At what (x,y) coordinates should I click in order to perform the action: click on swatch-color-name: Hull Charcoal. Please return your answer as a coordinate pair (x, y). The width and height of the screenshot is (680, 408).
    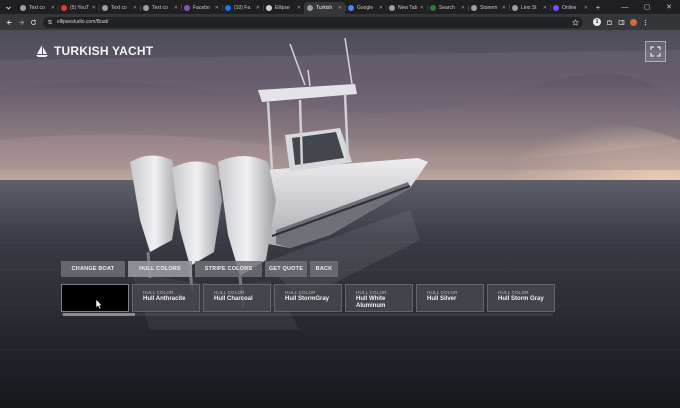
    Looking at the image, I should click on (233, 299).